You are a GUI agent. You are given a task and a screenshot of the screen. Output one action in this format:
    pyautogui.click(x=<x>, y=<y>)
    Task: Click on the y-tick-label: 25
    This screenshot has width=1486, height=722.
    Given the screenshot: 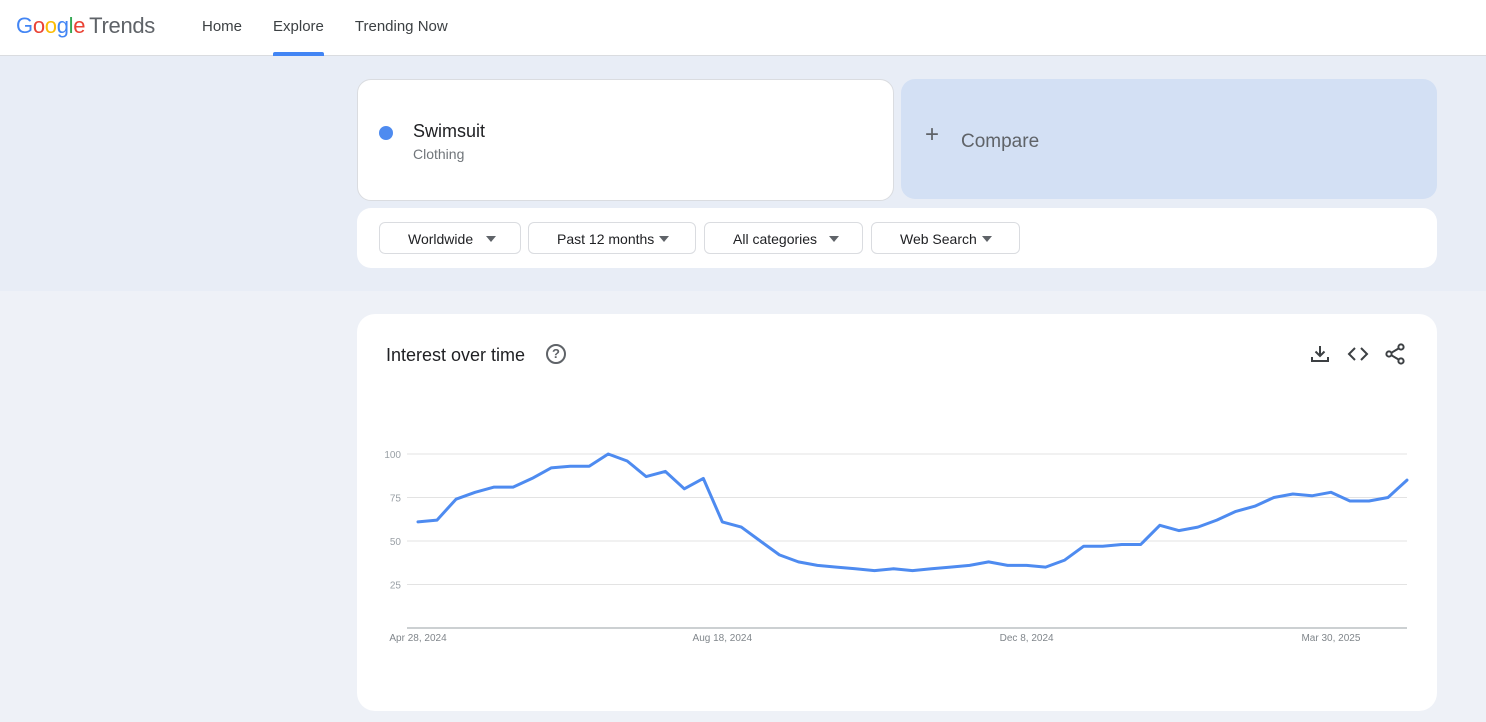 What is the action you would take?
    pyautogui.click(x=396, y=586)
    